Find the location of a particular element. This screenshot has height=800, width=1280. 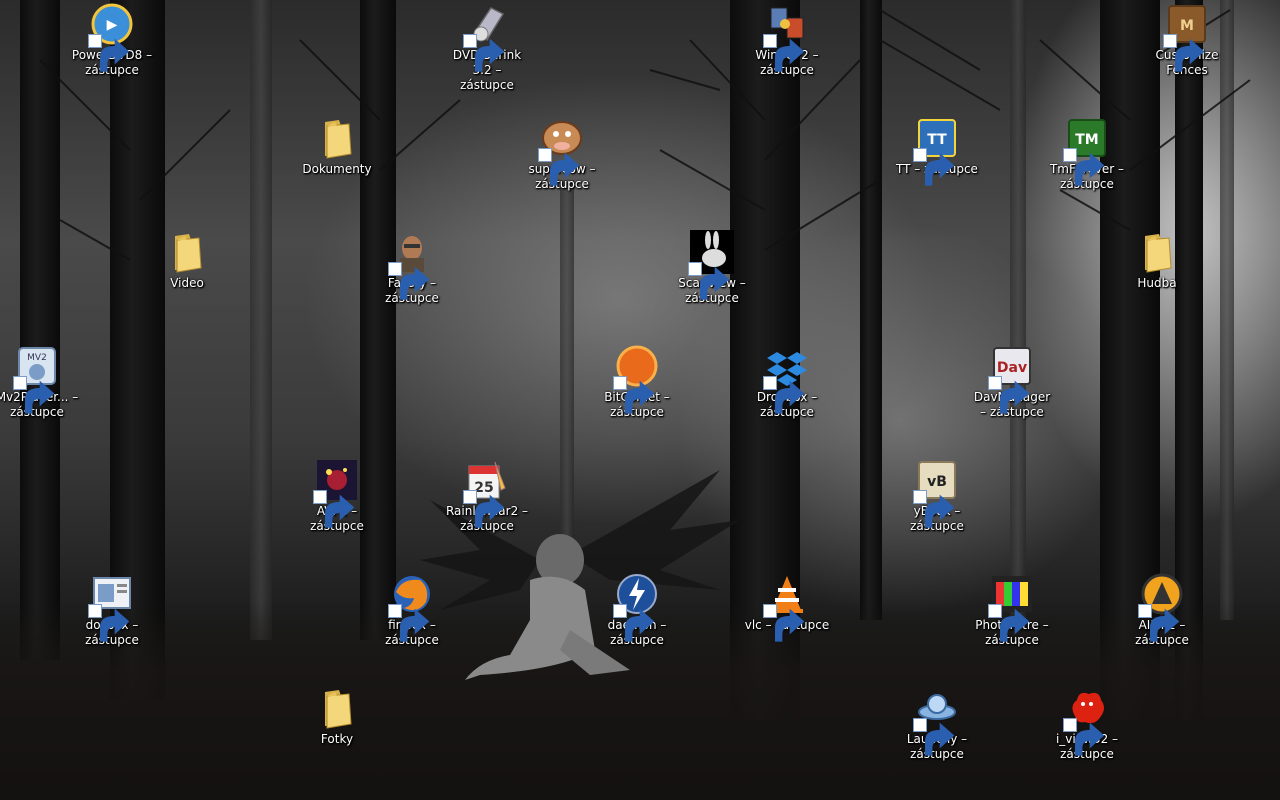

desktop-icon-aimp: AIMP2 – zástupce is located at coordinates (1162, 610).